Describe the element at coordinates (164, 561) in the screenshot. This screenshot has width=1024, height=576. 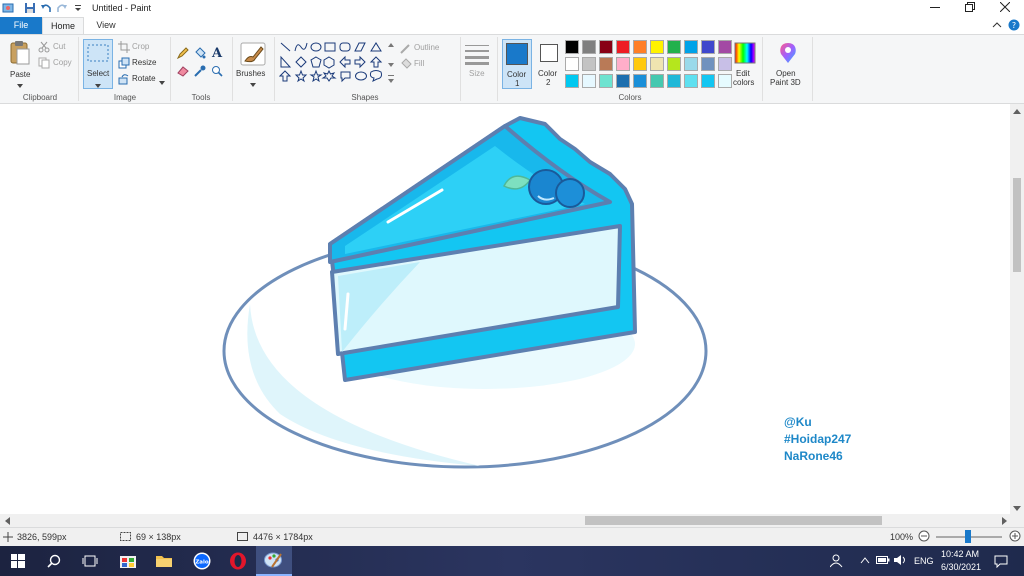
I see `taskbar-file-explorer` at that location.